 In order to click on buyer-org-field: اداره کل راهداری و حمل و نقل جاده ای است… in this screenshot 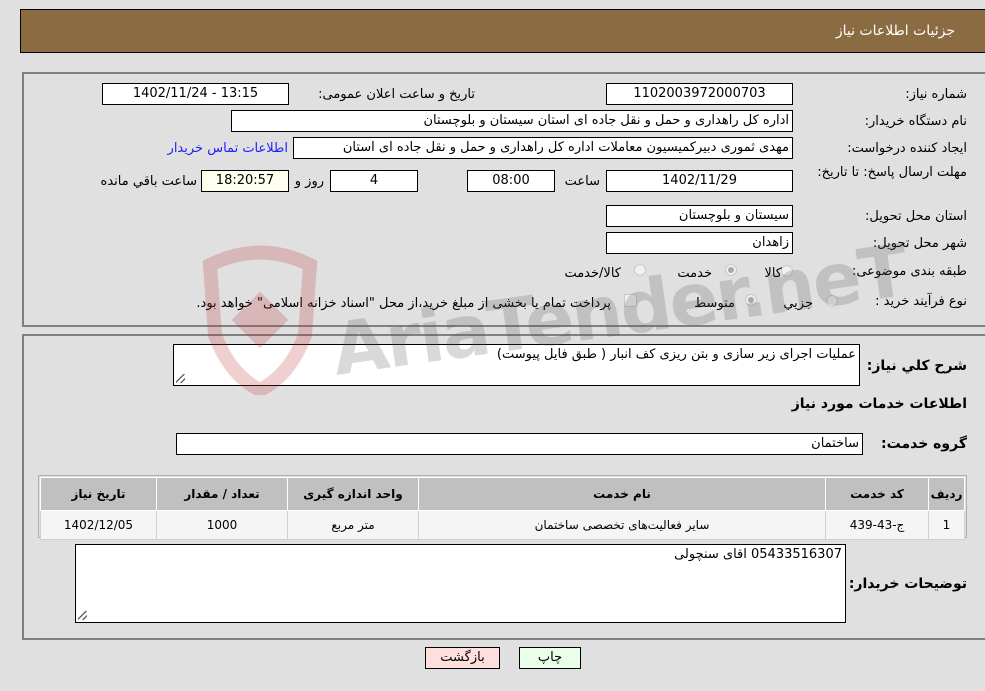, I will do `click(512, 121)`.